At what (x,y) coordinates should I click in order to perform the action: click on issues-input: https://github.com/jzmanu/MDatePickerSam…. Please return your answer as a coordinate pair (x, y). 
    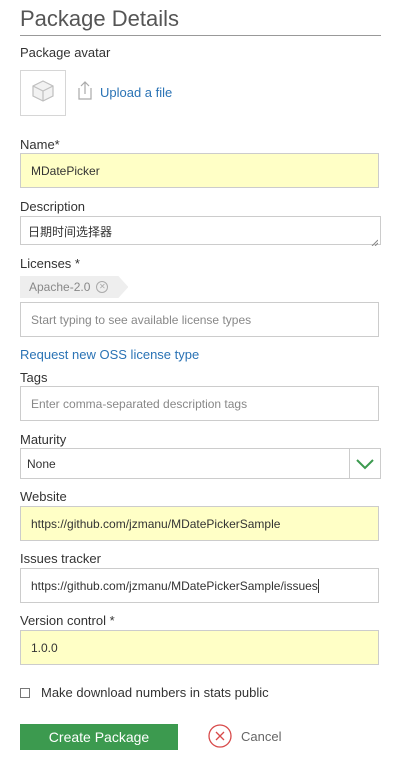
    Looking at the image, I should click on (199, 585).